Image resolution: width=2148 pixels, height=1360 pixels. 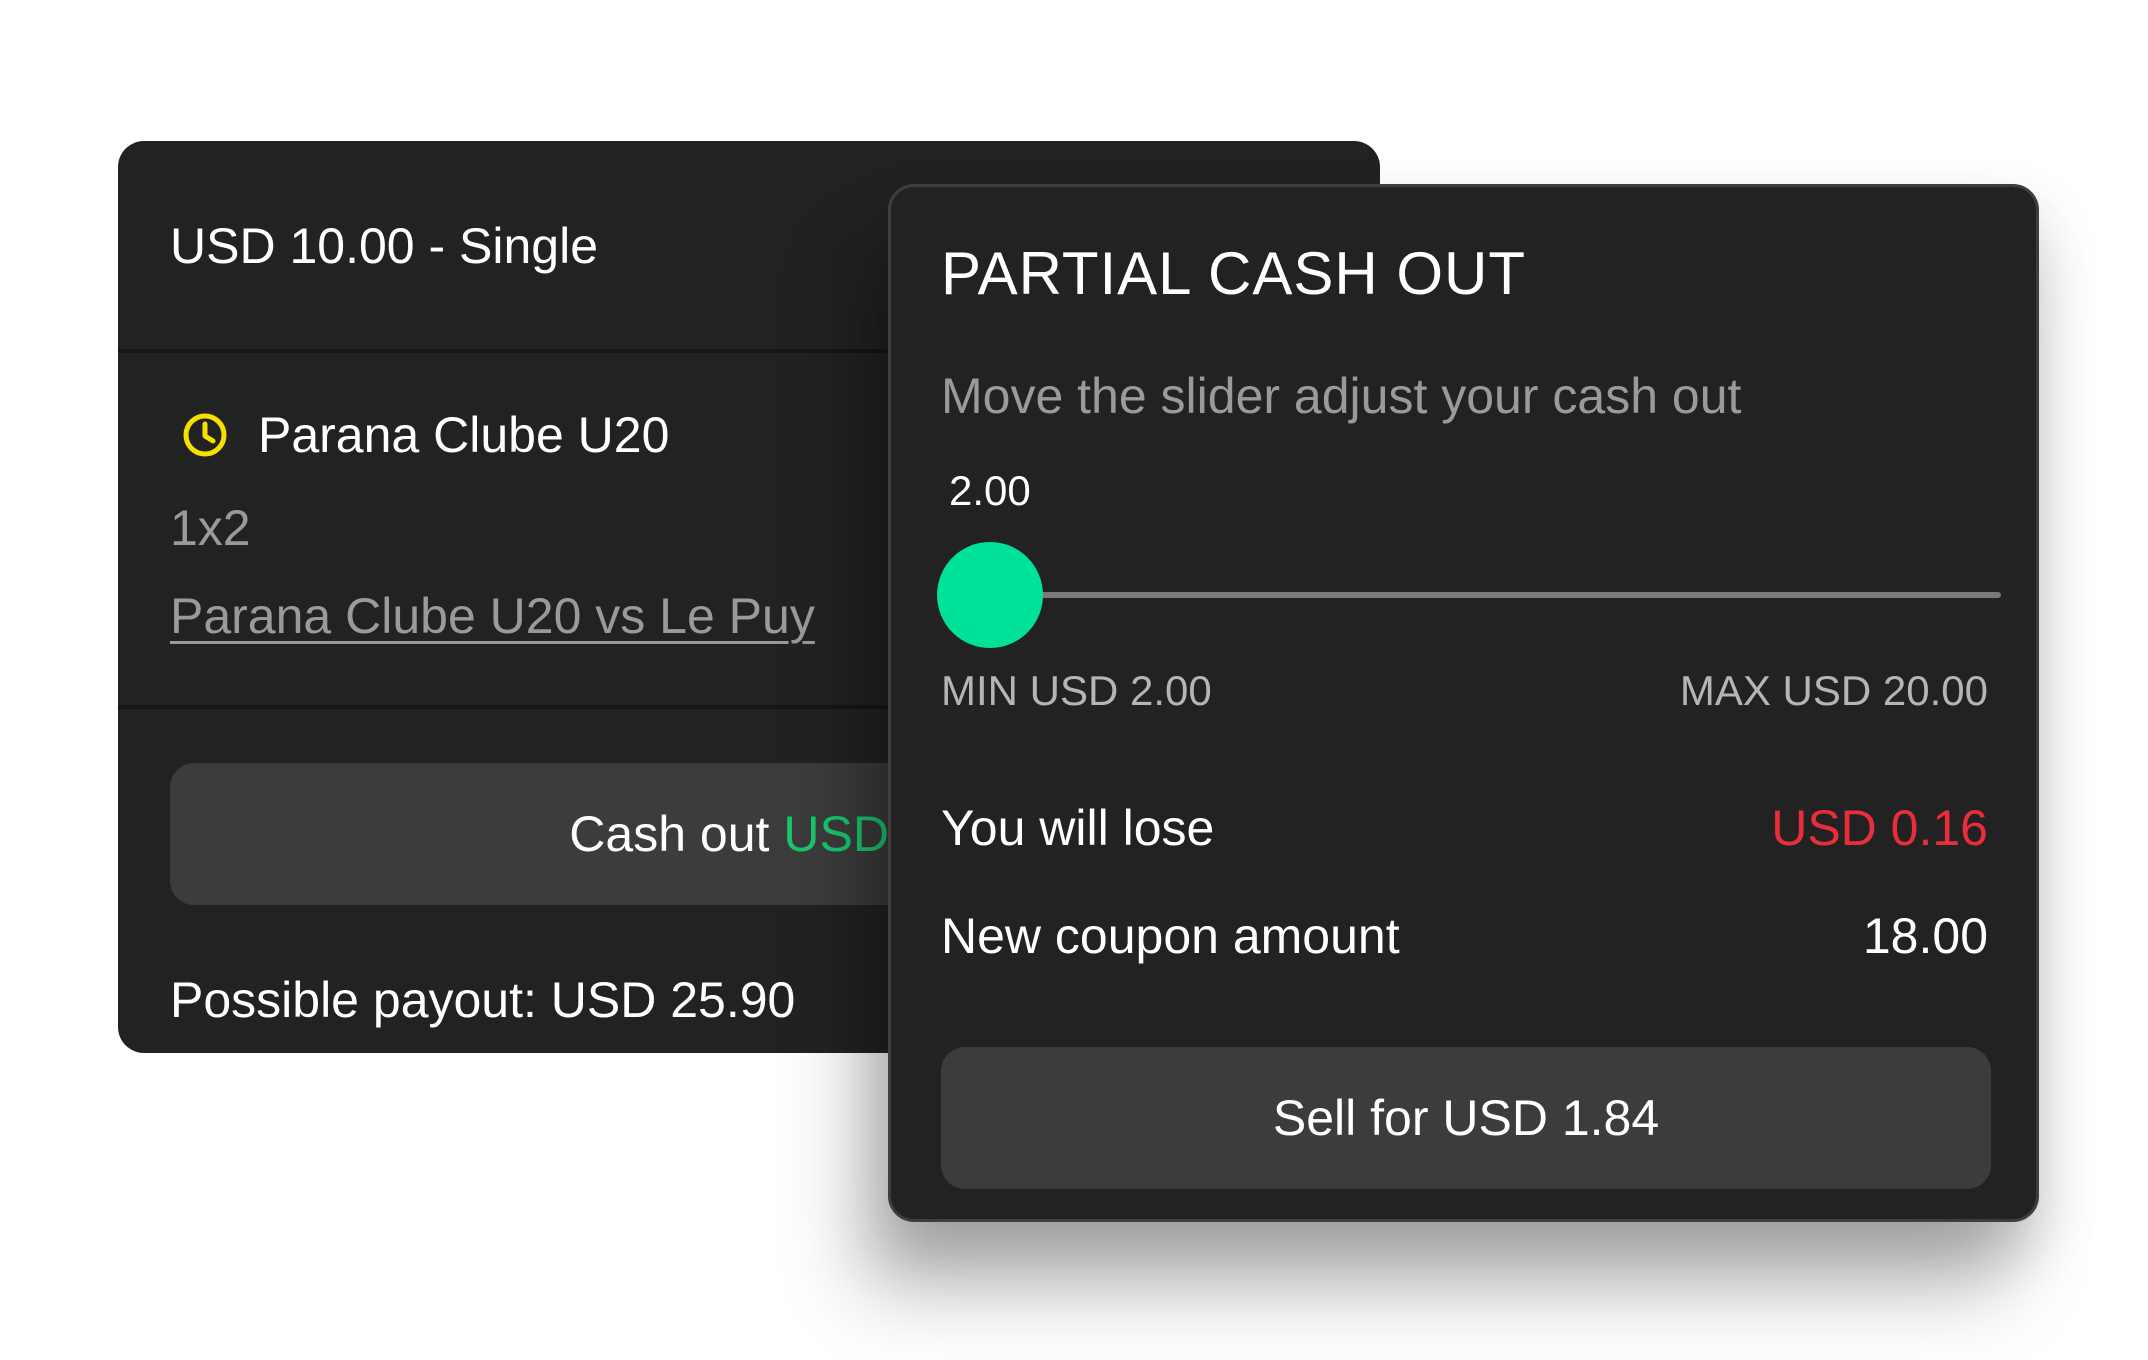 I want to click on selection-row: Parana Clube U20, so click(x=424, y=435).